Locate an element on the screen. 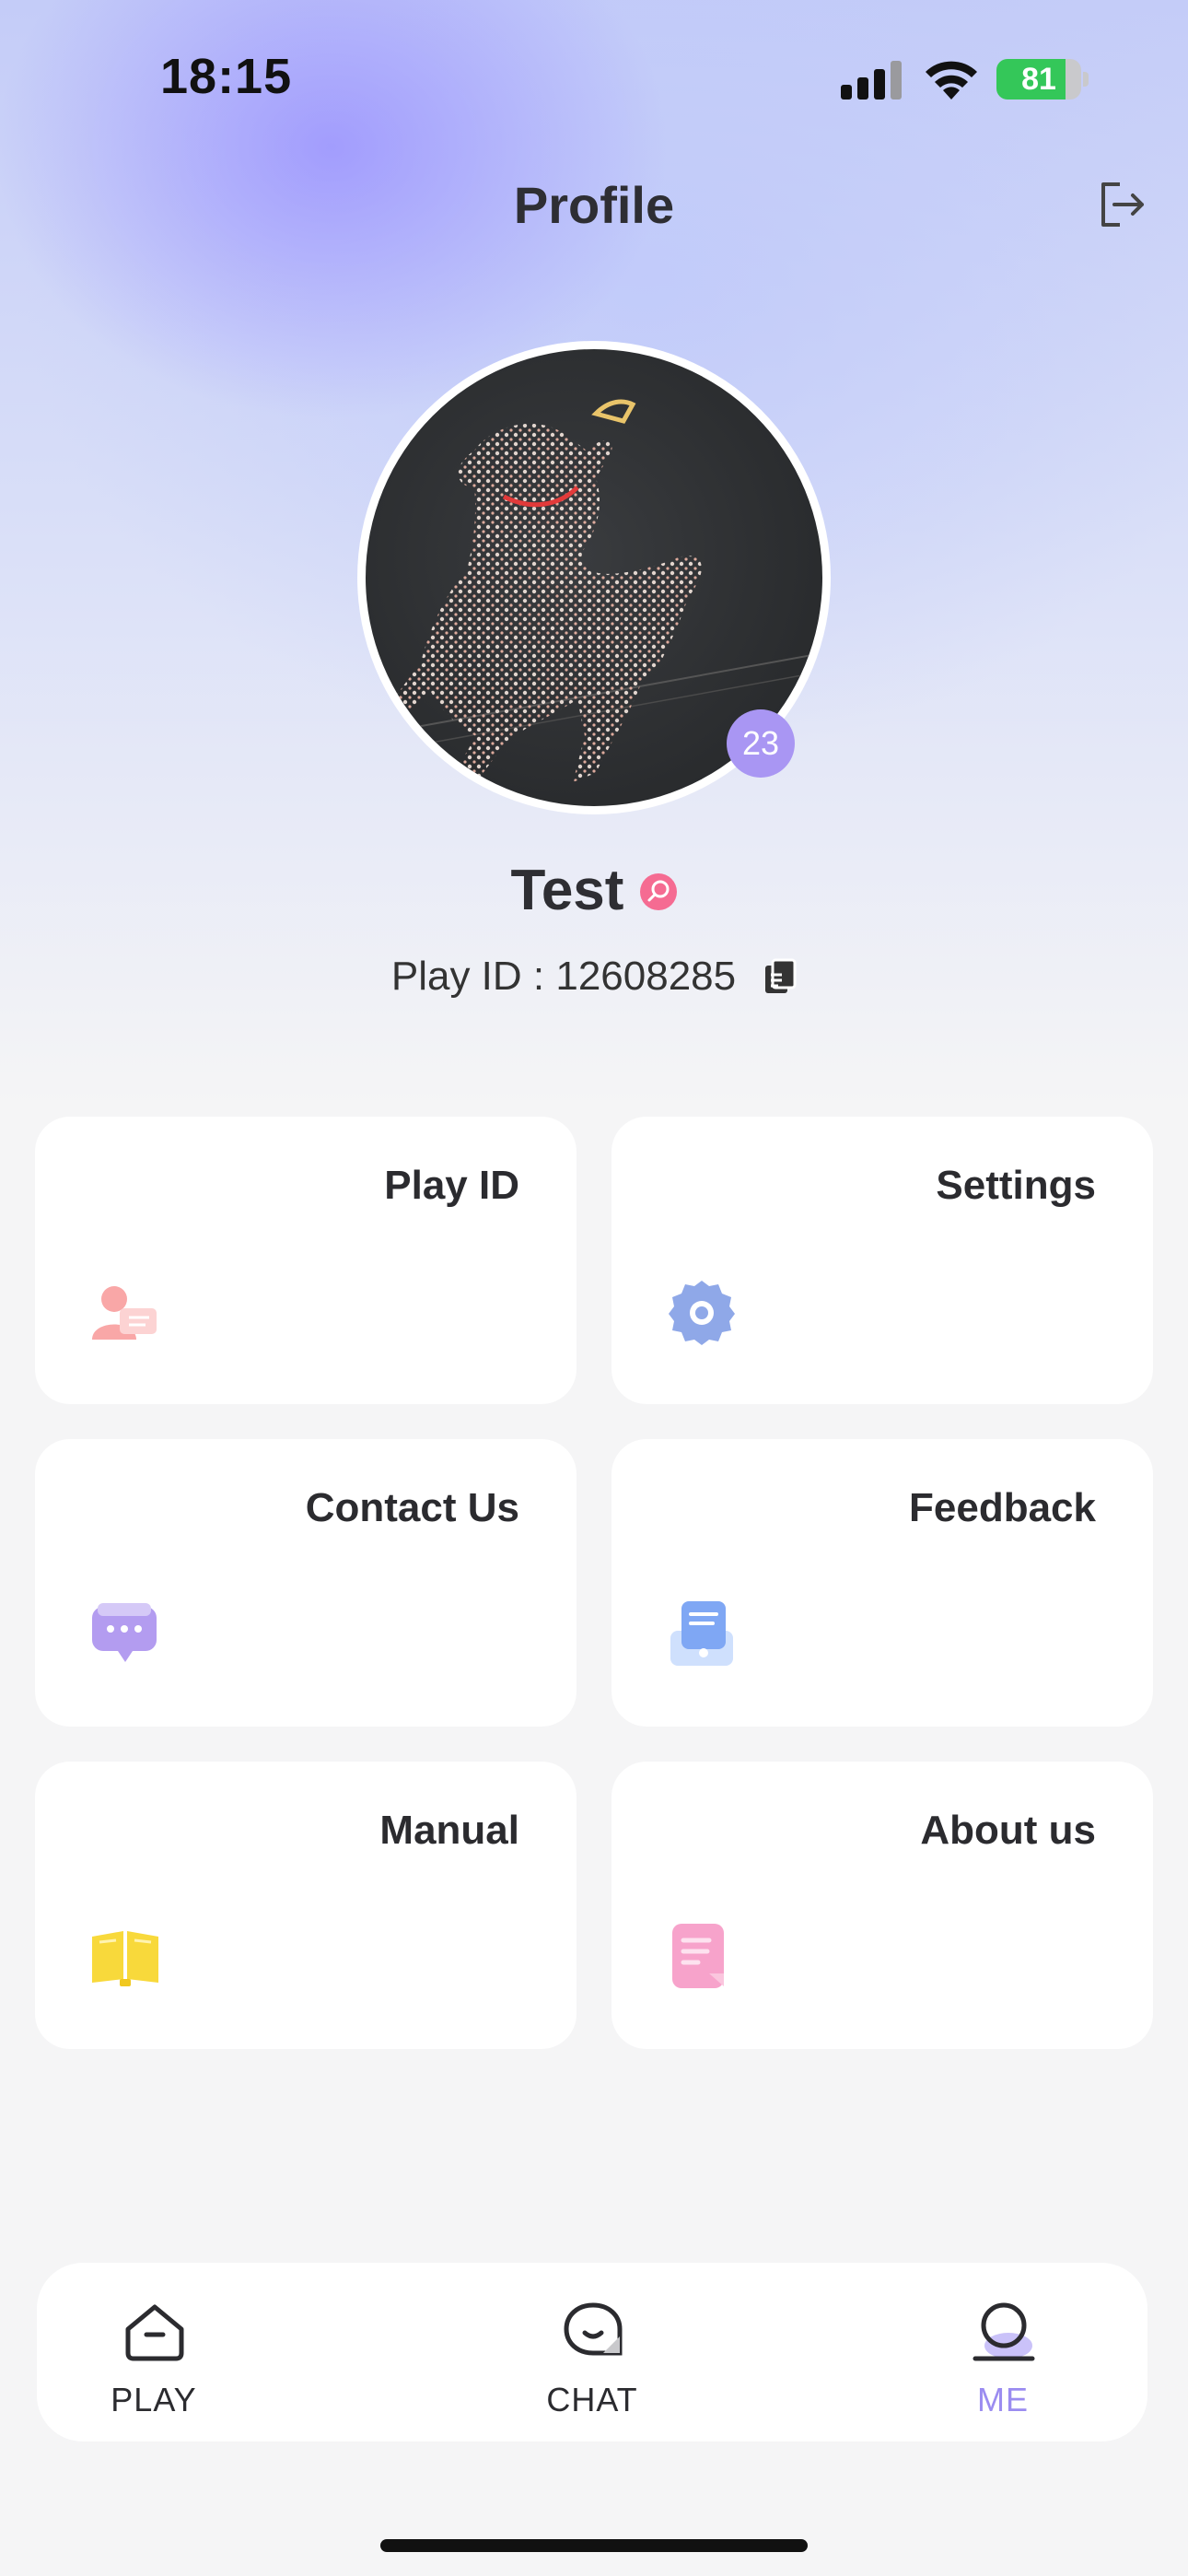  menu-card-feedback: Feedback is located at coordinates (882, 1583).